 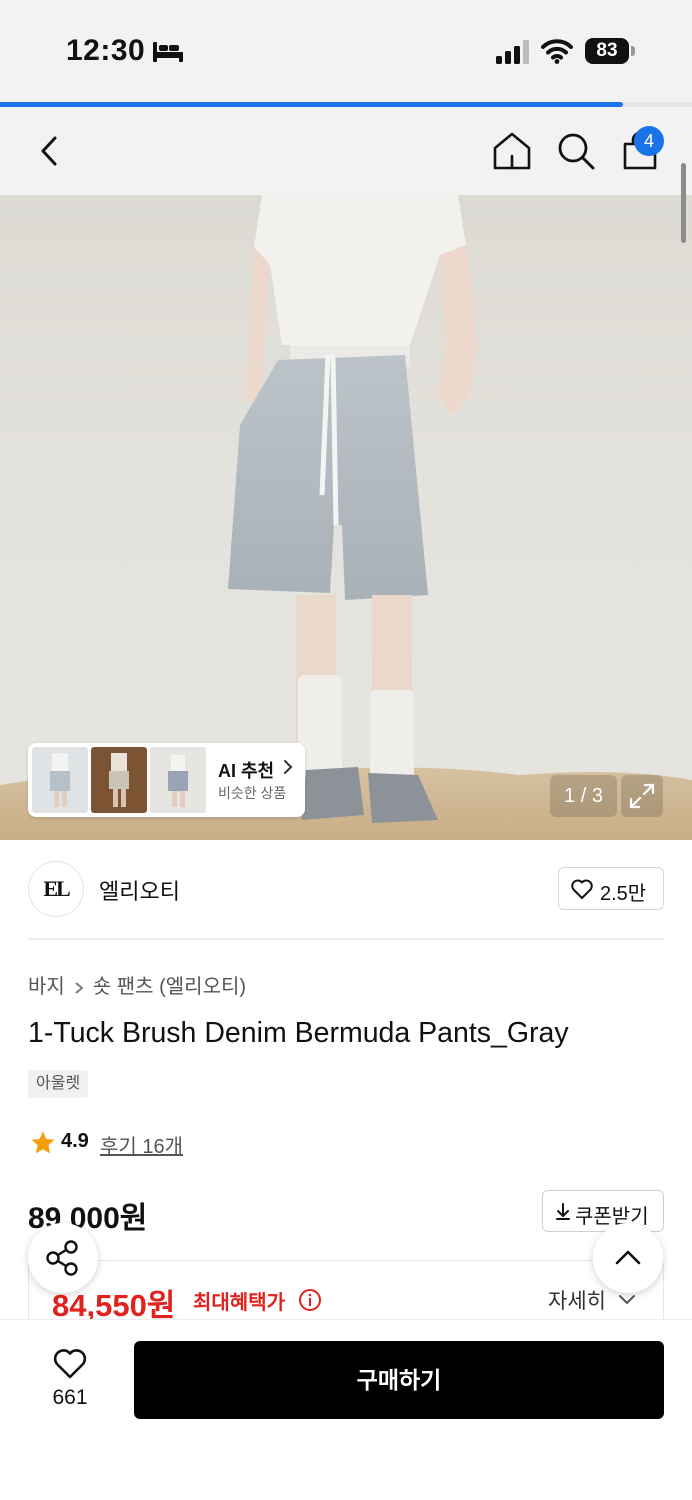 What do you see at coordinates (583, 796) in the screenshot?
I see `image-page-indicator: 1 / 3` at bounding box center [583, 796].